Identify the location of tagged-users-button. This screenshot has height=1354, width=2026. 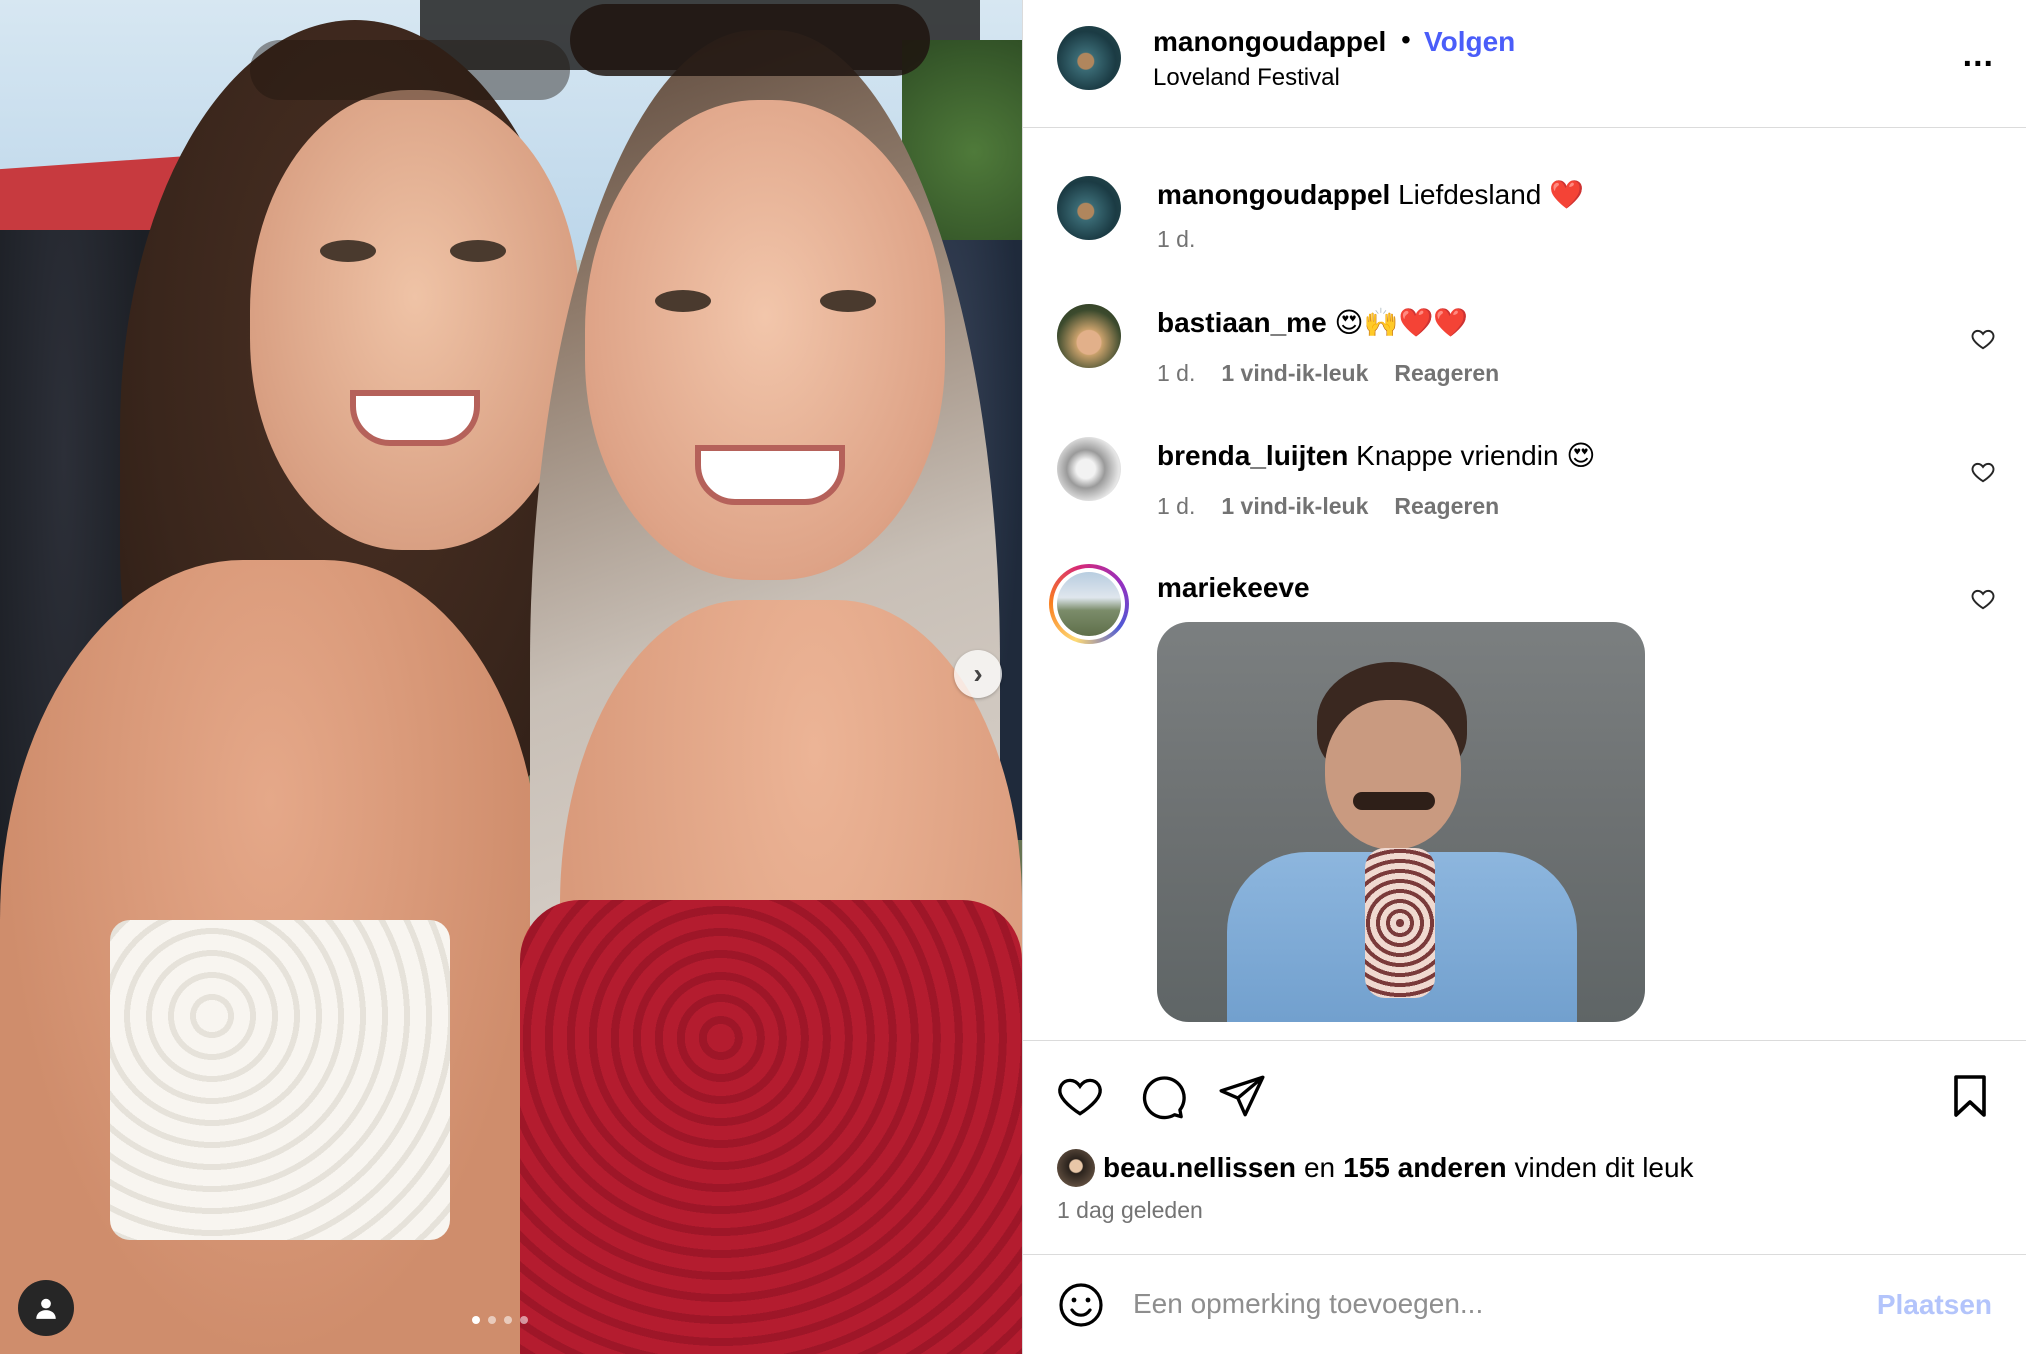
(46, 1308).